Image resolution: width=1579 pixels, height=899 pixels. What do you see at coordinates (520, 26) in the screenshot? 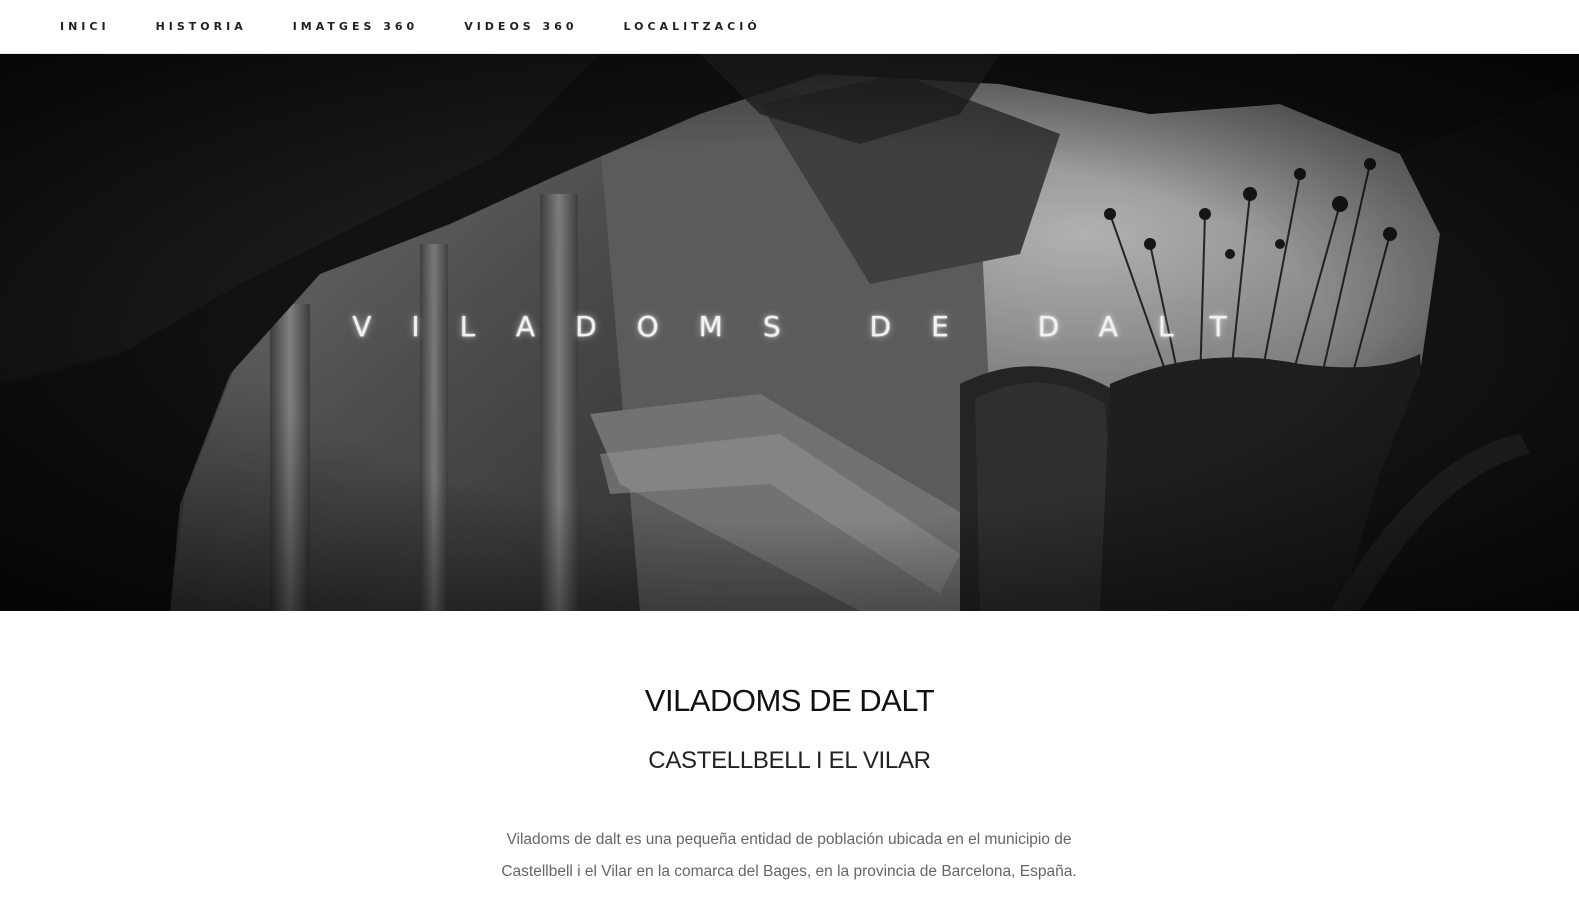
I see `nav-item-videos-360: VIDEOS 360` at bounding box center [520, 26].